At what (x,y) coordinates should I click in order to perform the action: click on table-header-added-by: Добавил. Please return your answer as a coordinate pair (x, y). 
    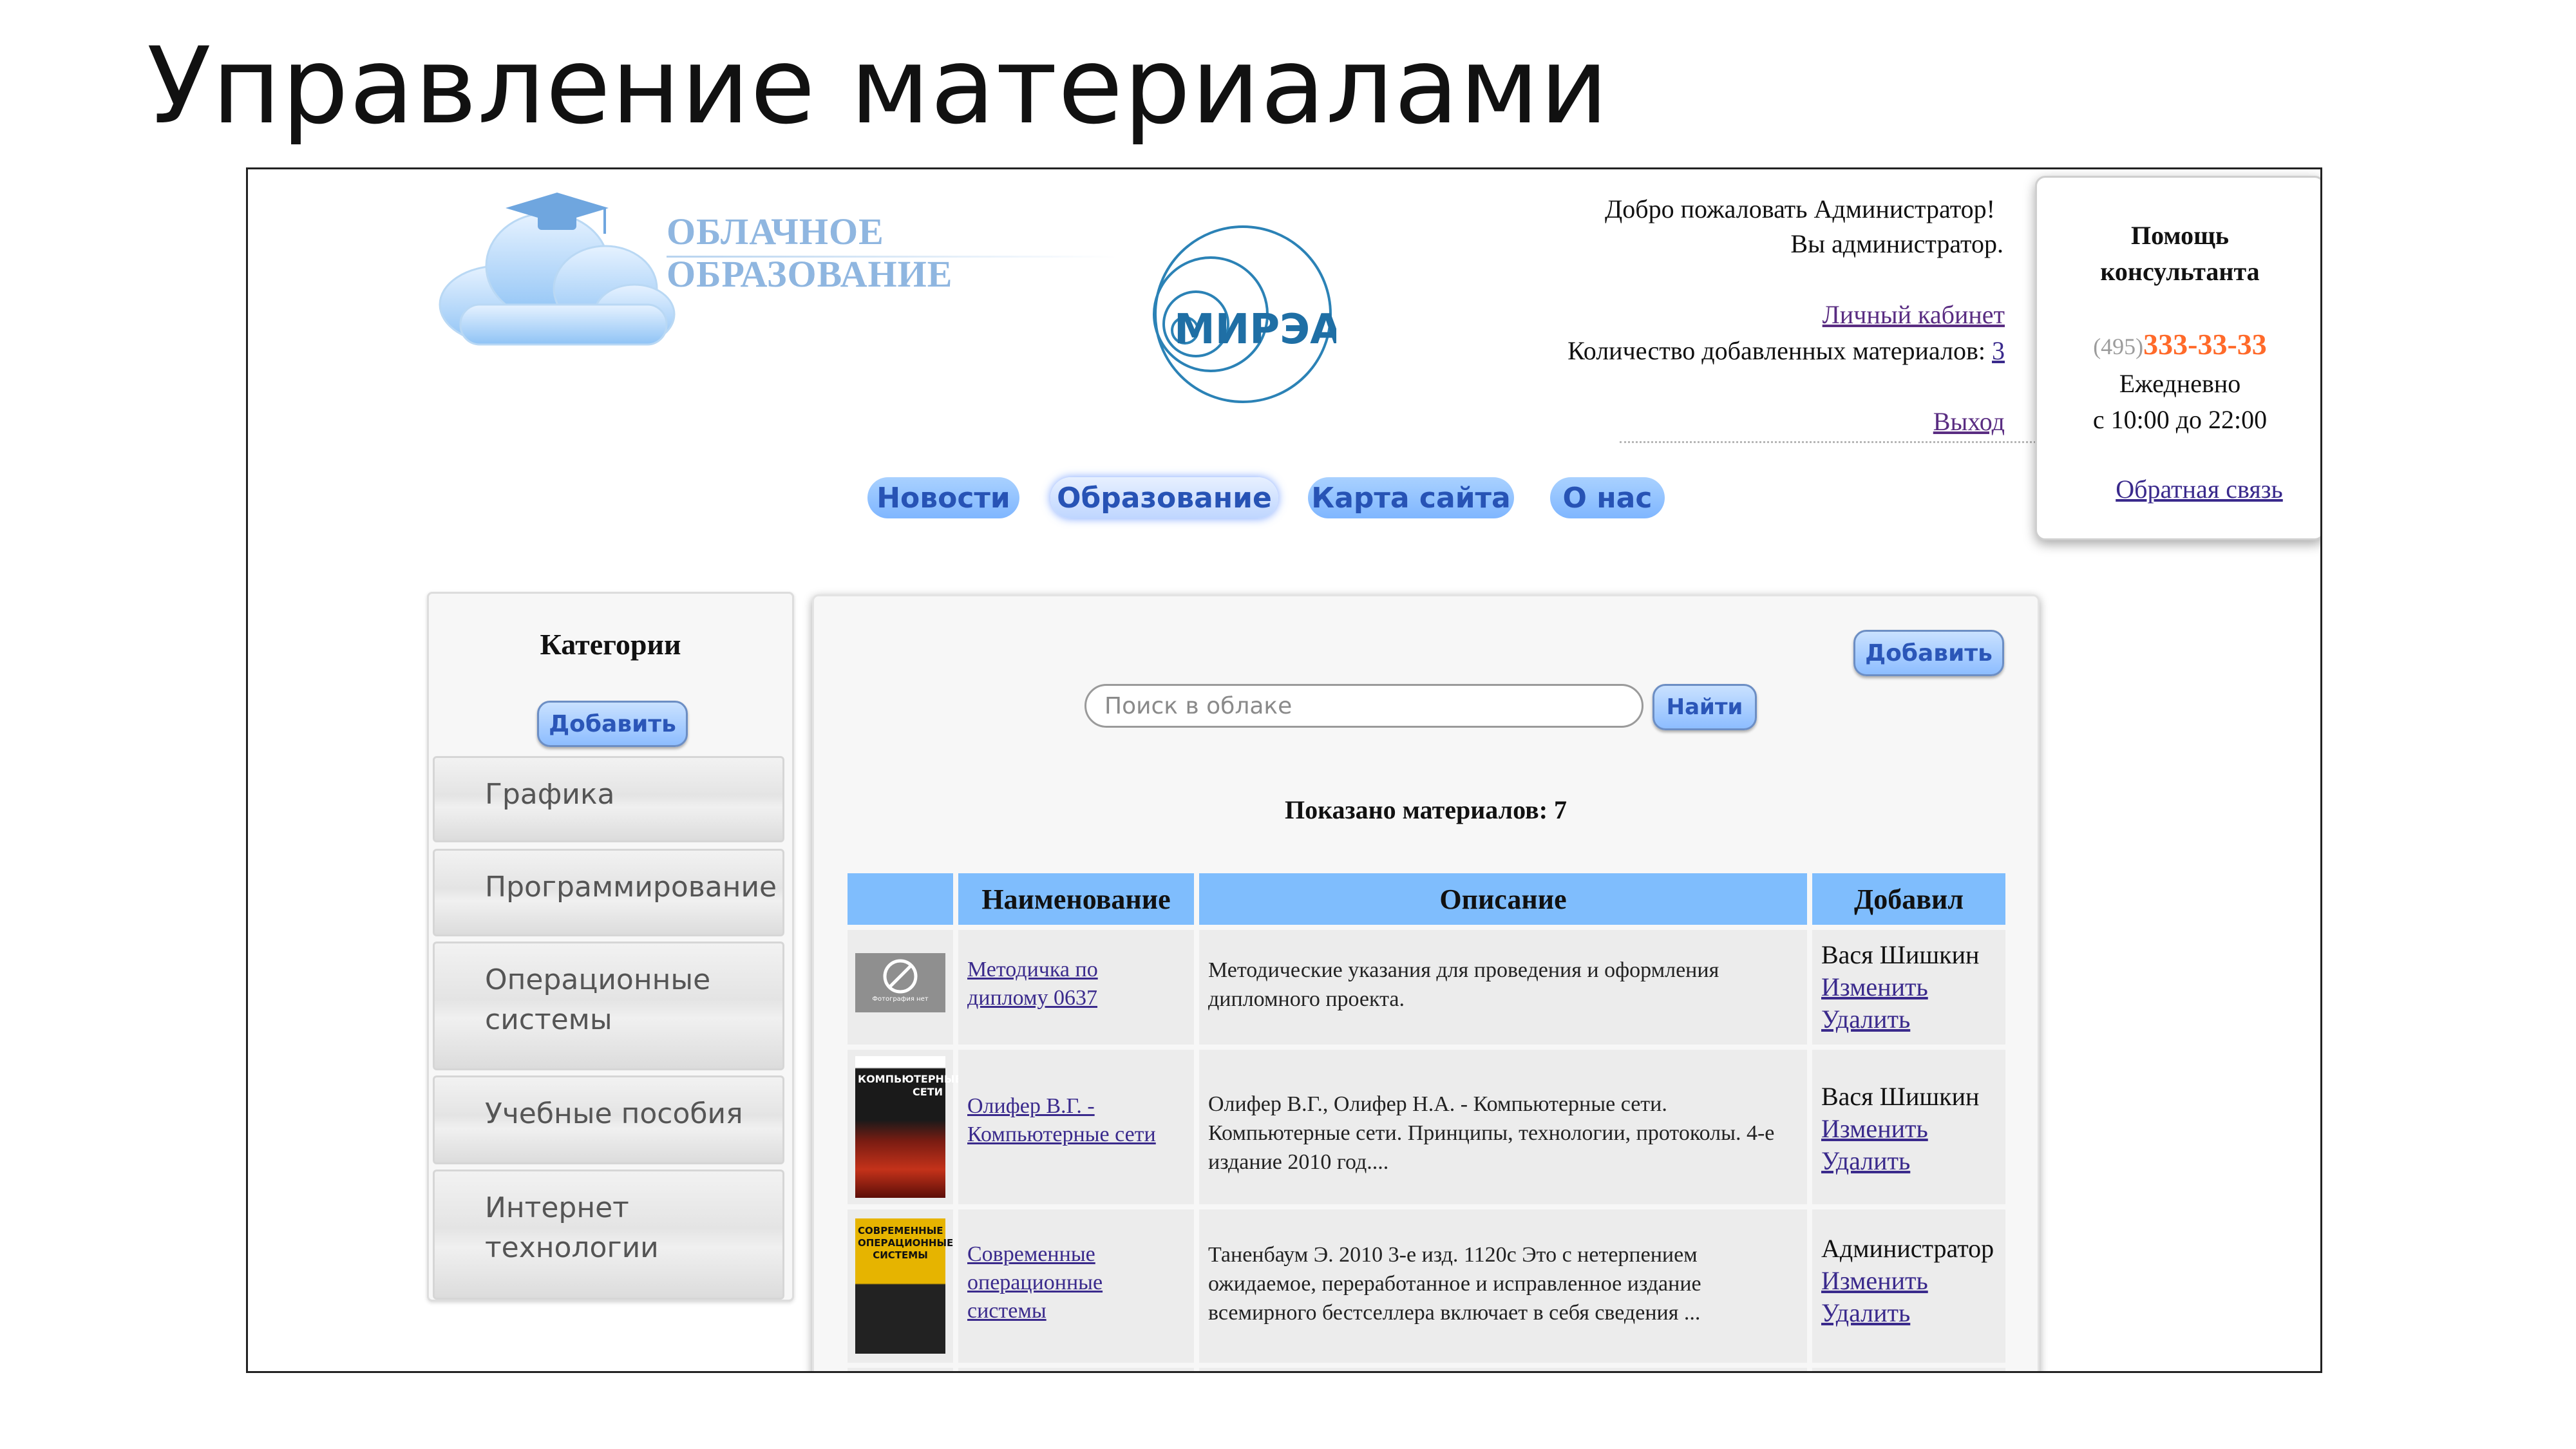
    Looking at the image, I should click on (1909, 899).